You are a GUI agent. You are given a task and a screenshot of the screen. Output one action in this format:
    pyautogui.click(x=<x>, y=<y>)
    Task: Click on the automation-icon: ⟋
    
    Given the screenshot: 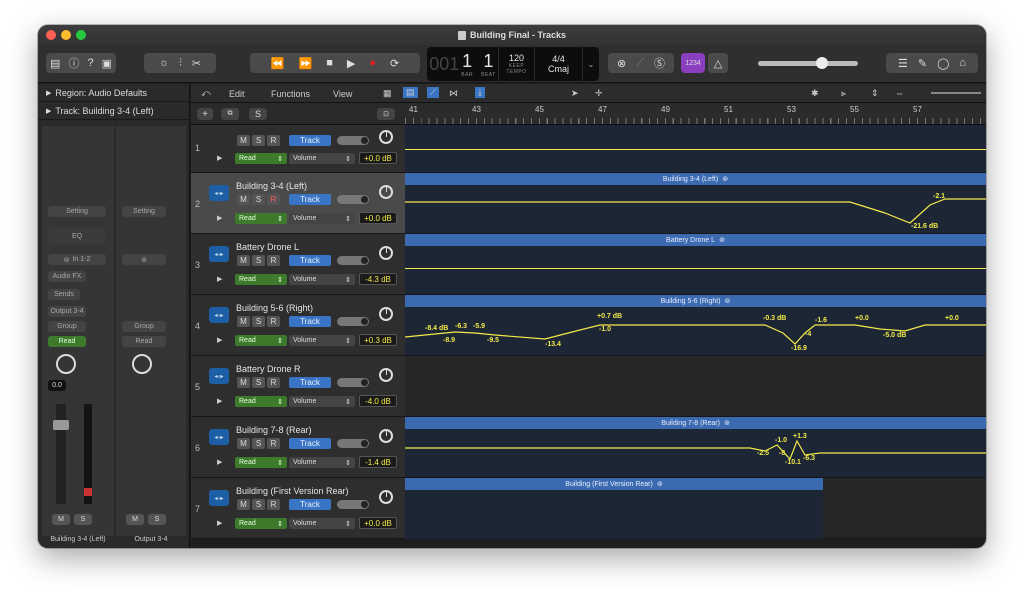 What is the action you would take?
    pyautogui.click(x=433, y=92)
    